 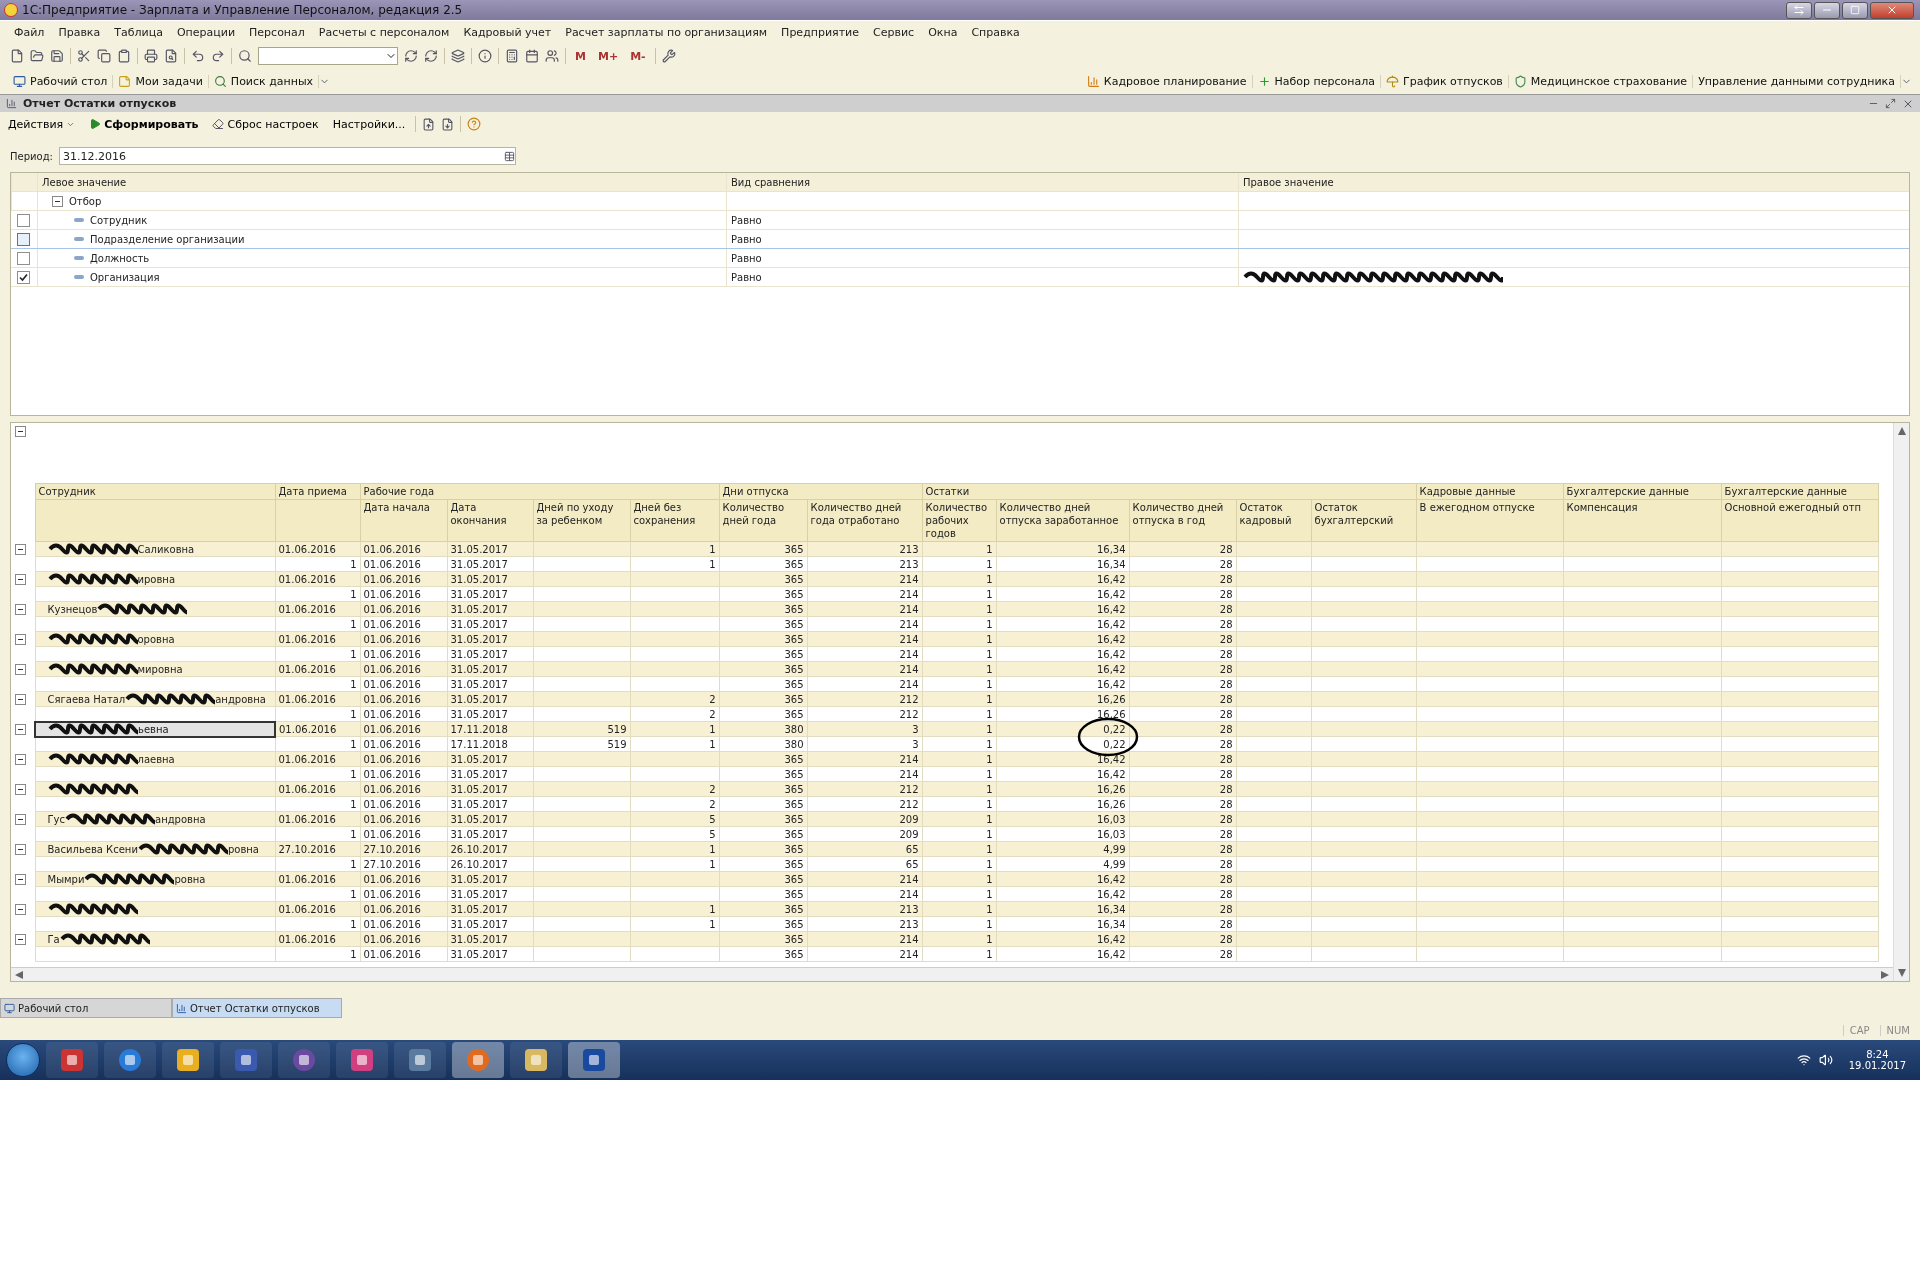 I want to click on redo-icon, so click(x=218, y=56).